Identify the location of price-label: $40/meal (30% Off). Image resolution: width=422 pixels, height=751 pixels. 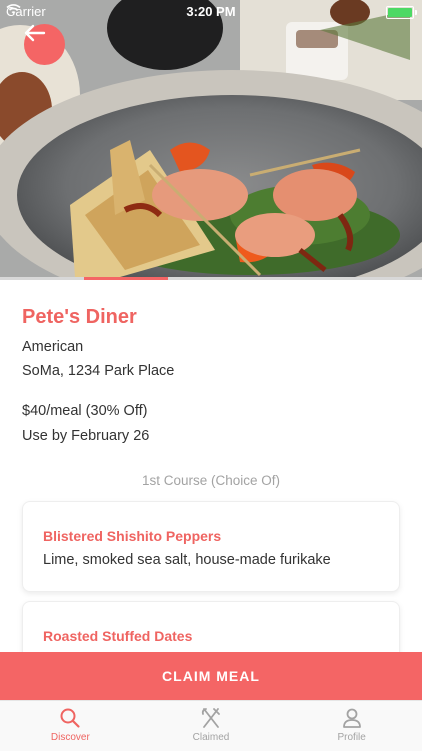
(85, 411).